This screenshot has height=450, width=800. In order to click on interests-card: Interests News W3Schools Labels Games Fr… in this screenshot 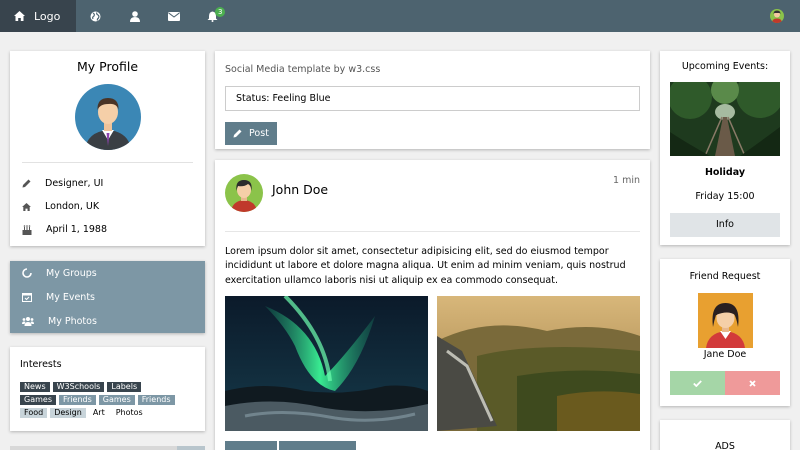, I will do `click(107, 389)`.